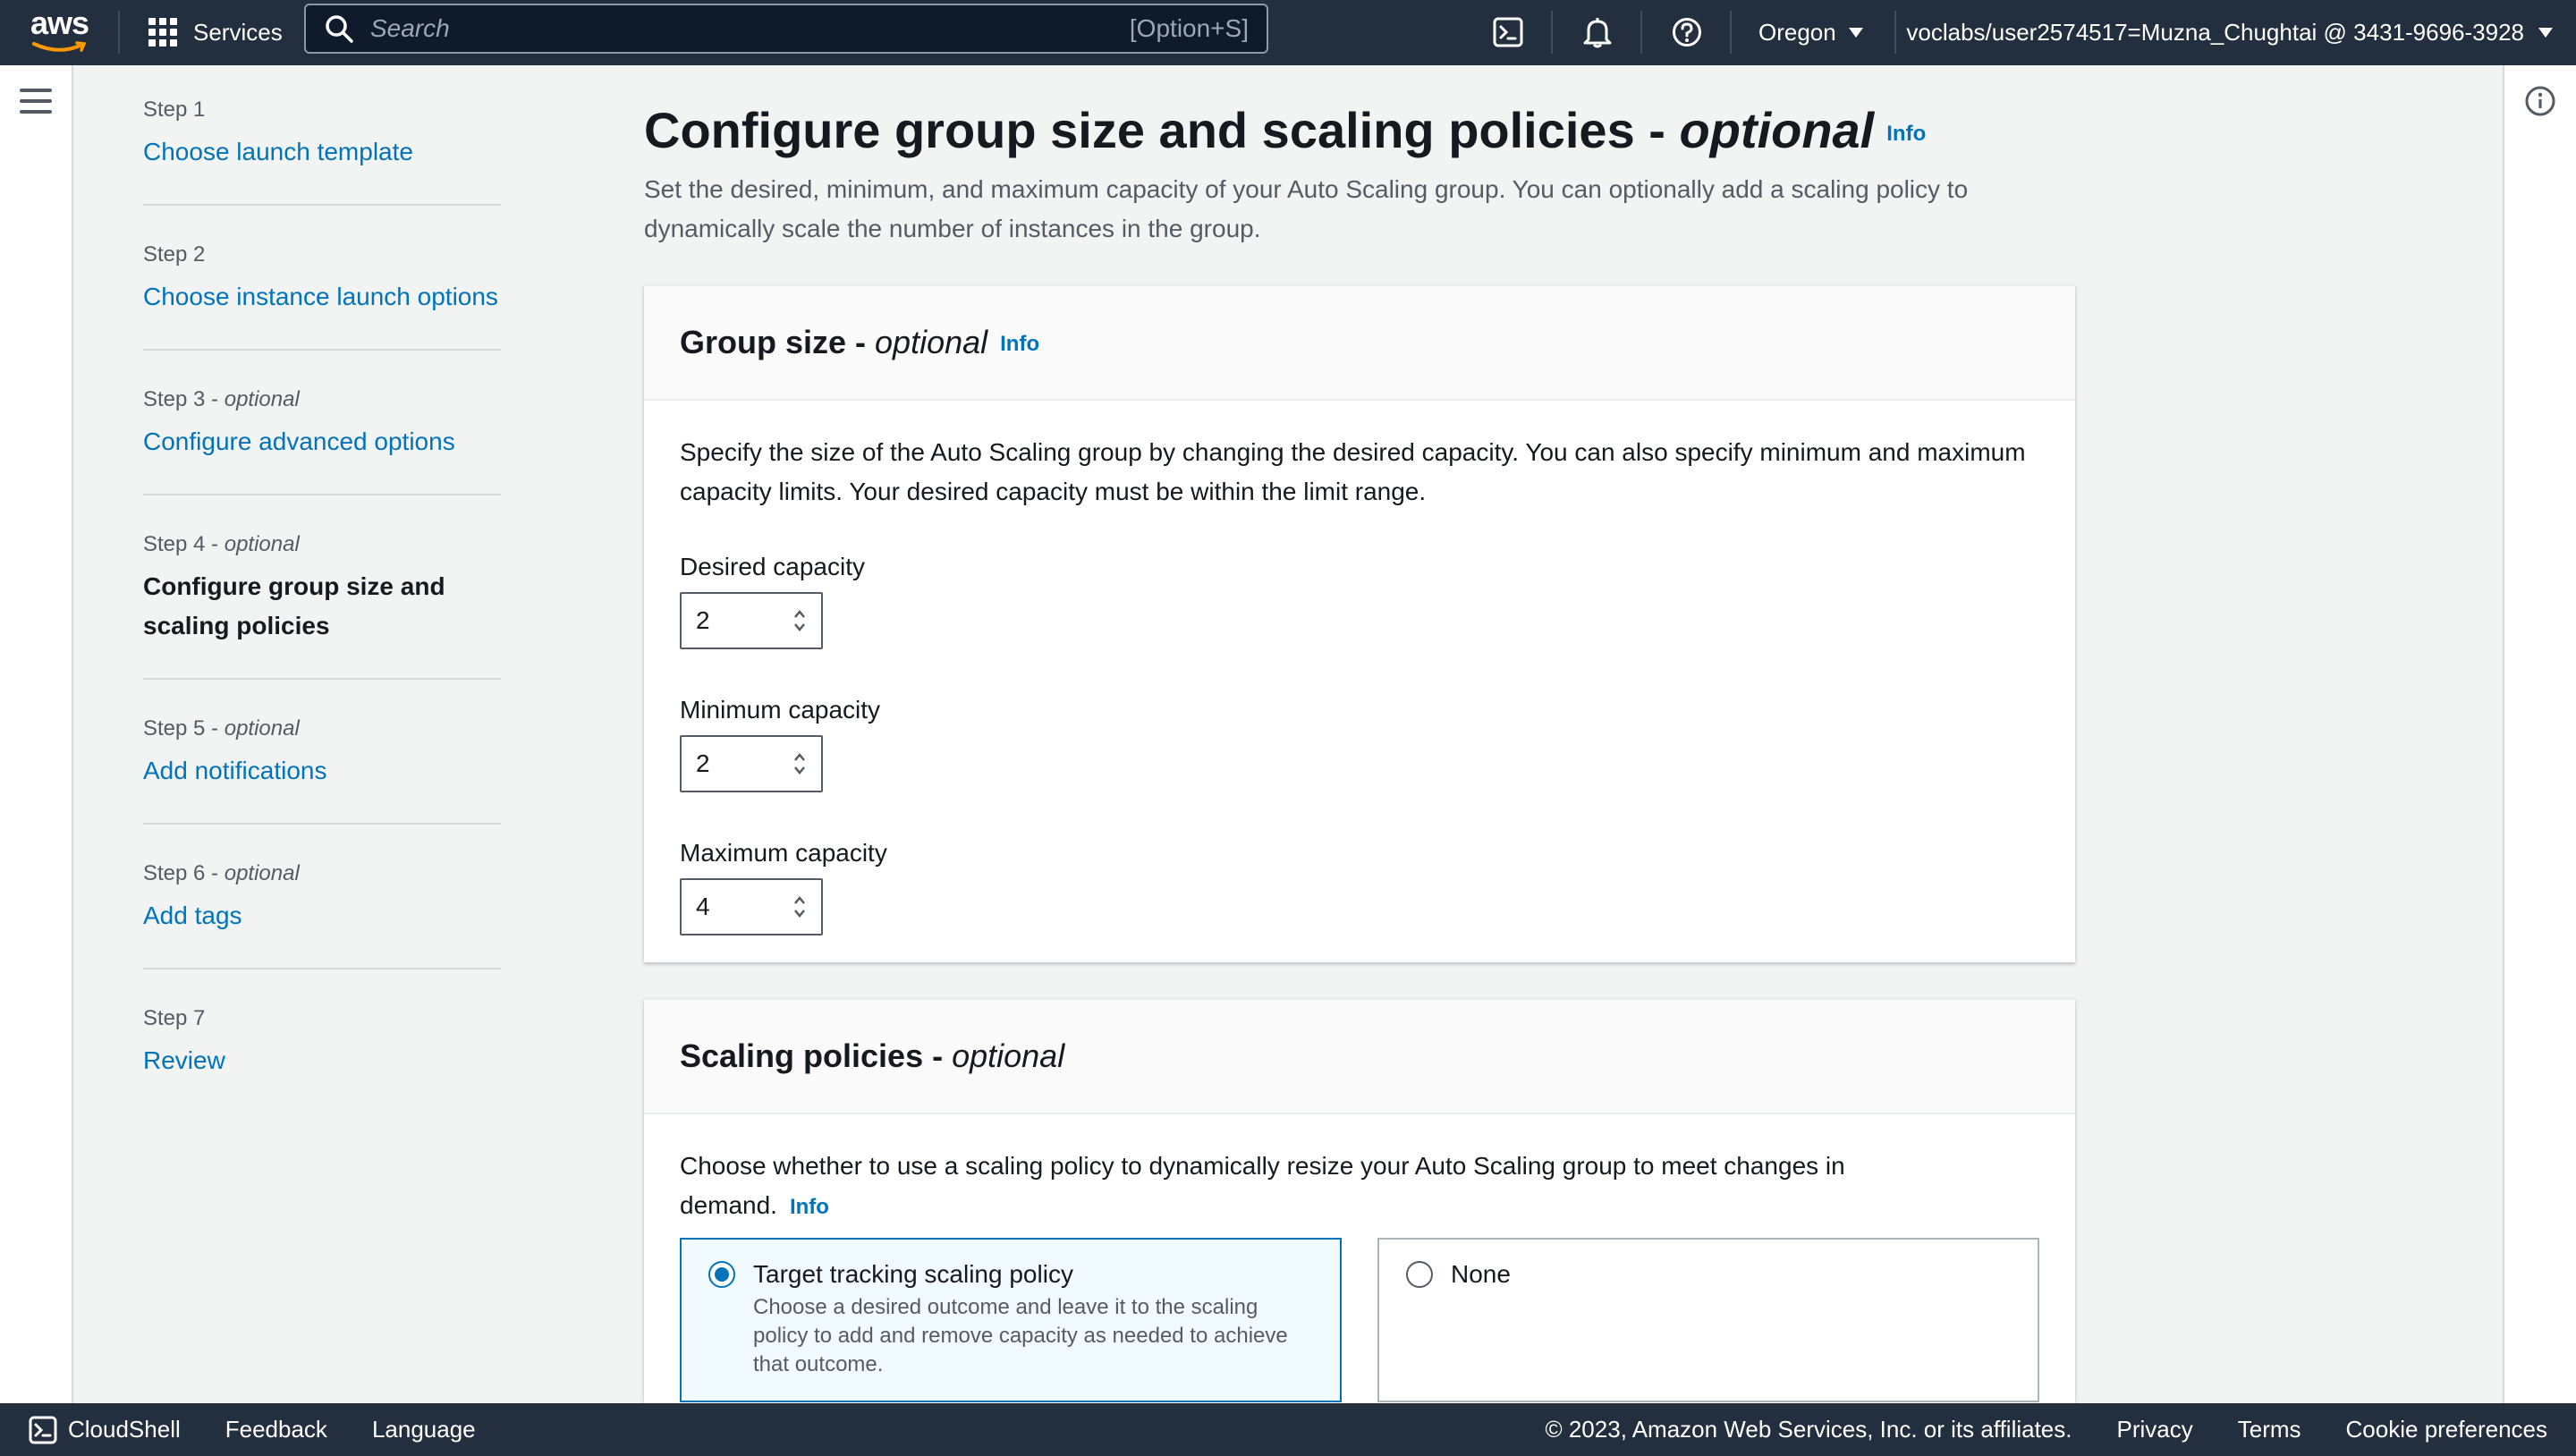 This screenshot has width=2576, height=1456. What do you see at coordinates (1797, 32) in the screenshot?
I see `region-label: Oregon` at bounding box center [1797, 32].